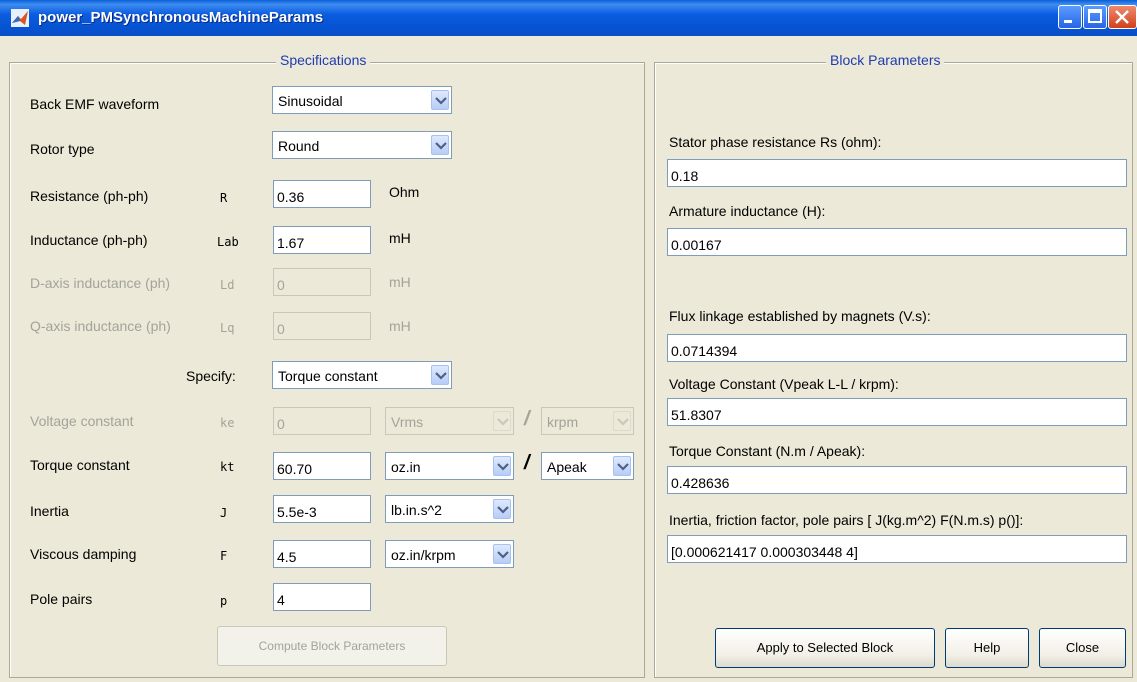 This screenshot has height=682, width=1137. What do you see at coordinates (784, 384) in the screenshot?
I see `voltage-constant-out-label: Voltage Constant (Vpeak L-L / krpm):` at bounding box center [784, 384].